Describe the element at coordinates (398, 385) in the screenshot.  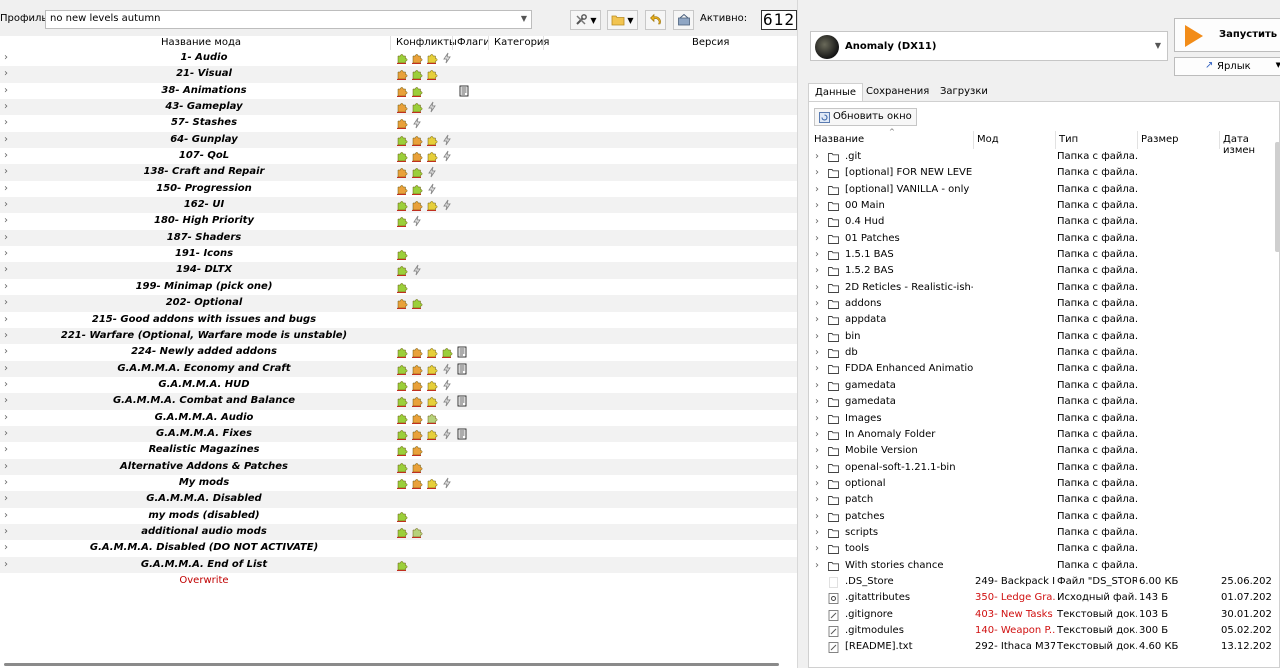
I see `mod-row: › G.A.M.M.A. HUD` at that location.